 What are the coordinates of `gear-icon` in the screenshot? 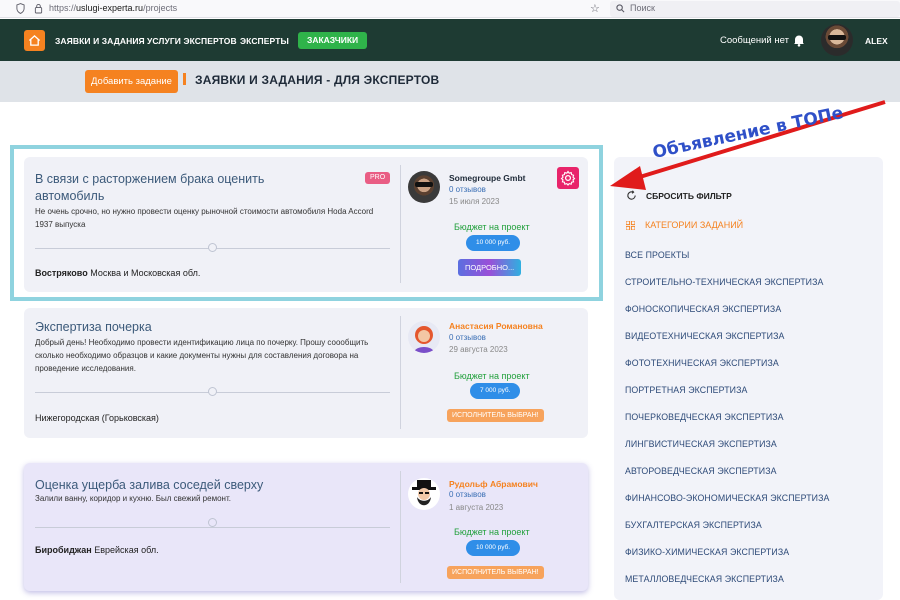 It's located at (568, 178).